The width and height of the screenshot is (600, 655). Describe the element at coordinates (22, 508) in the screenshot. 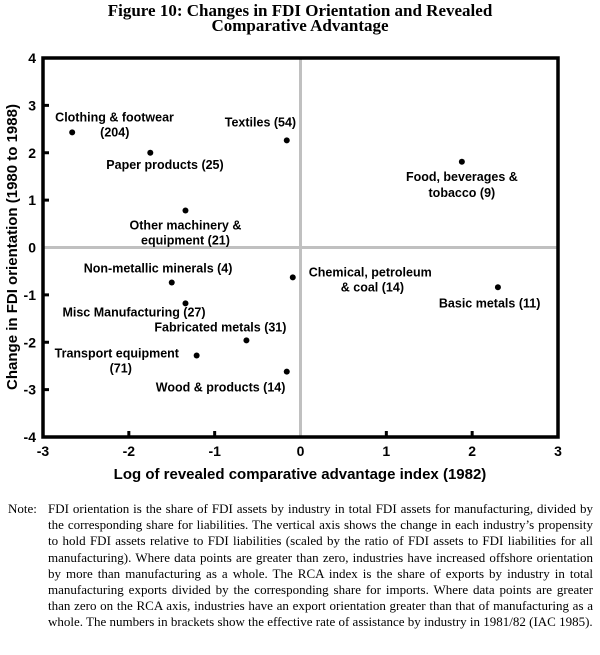

I see `note-label: Note:` at that location.